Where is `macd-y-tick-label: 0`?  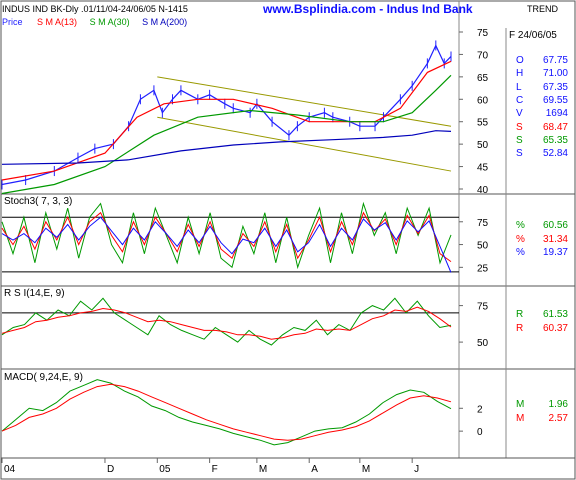
macd-y-tick-label: 0 is located at coordinates (480, 432).